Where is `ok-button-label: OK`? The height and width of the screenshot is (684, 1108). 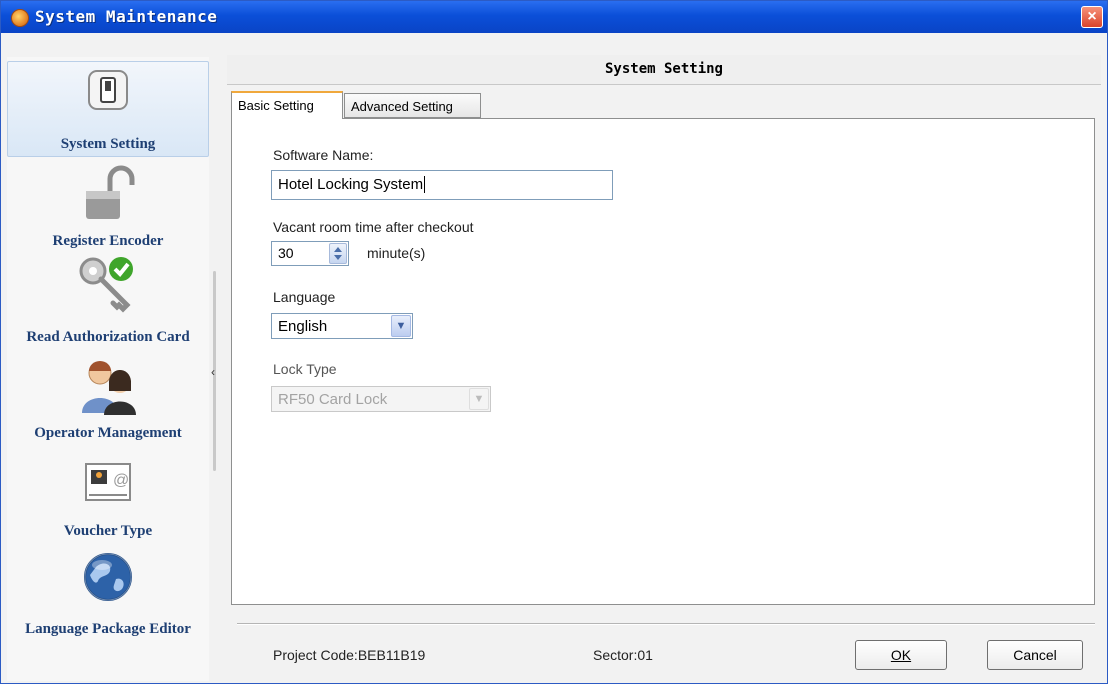
ok-button-label: OK is located at coordinates (901, 655).